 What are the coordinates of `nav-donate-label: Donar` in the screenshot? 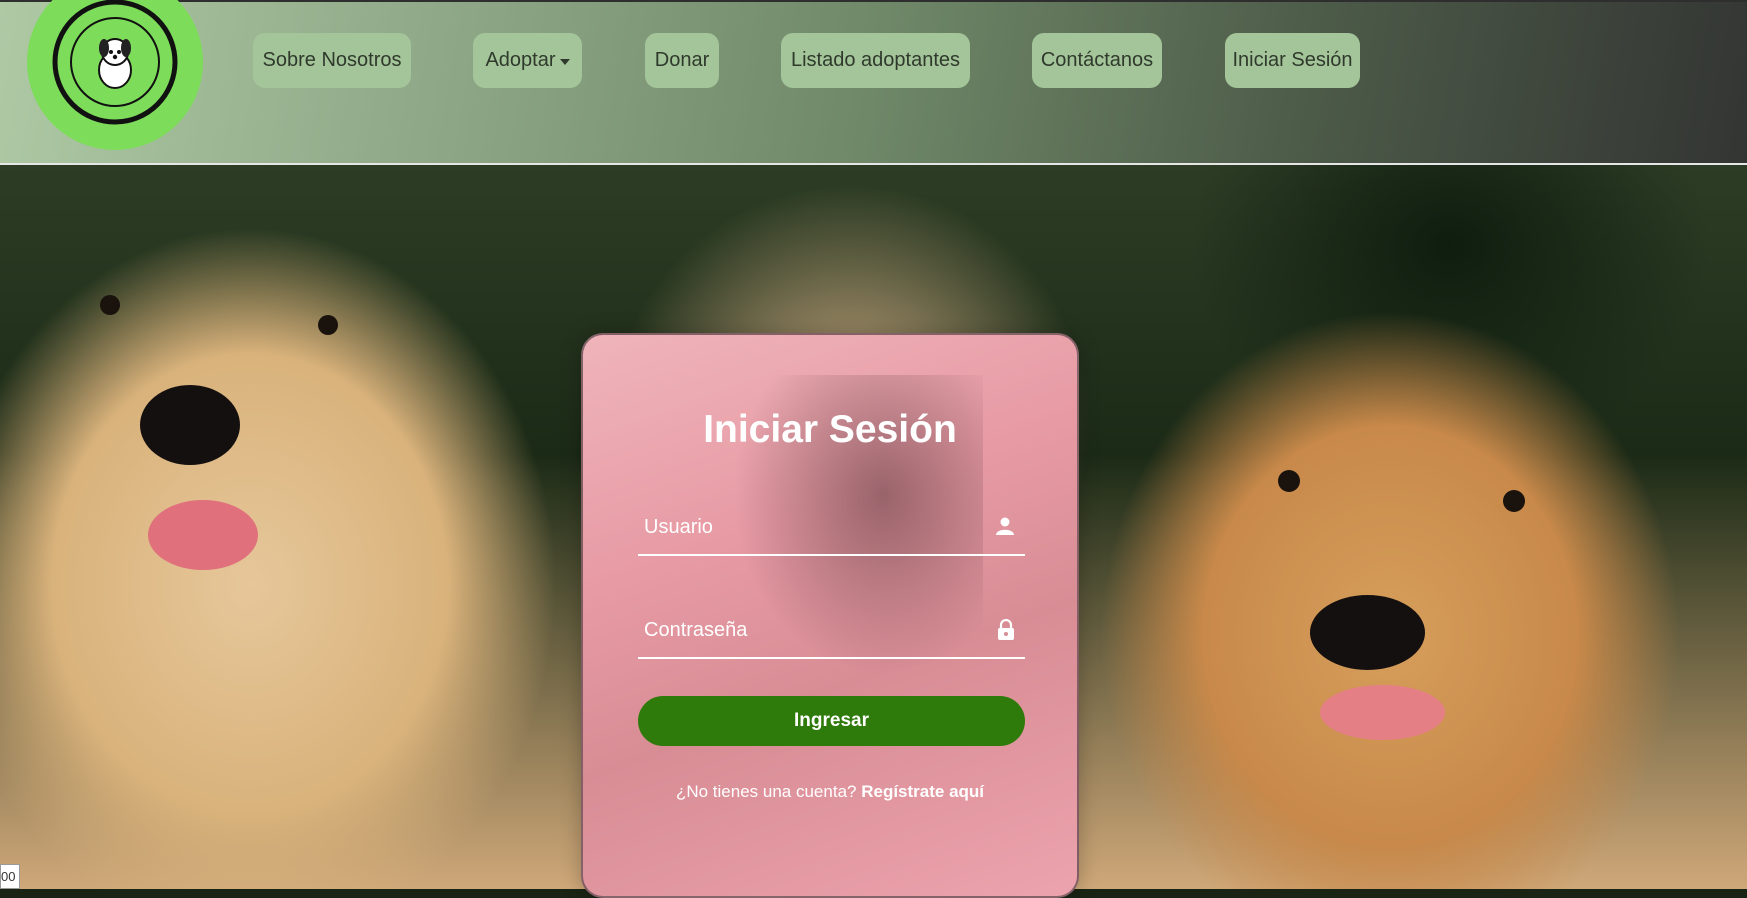 It's located at (682, 60).